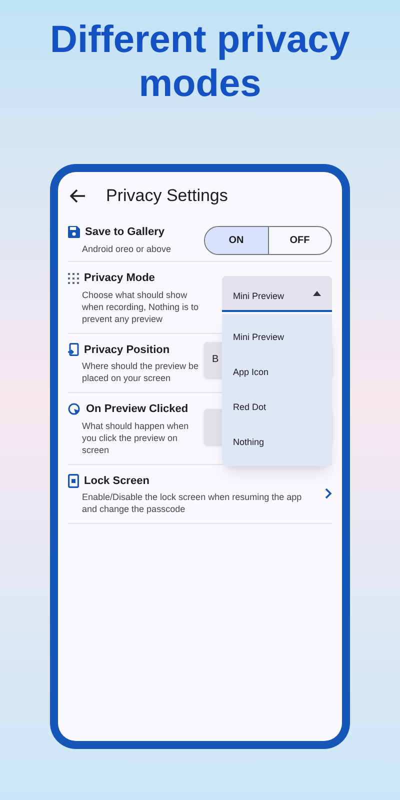 The width and height of the screenshot is (400, 800). What do you see at coordinates (328, 494) in the screenshot?
I see `chevron-right-icon` at bounding box center [328, 494].